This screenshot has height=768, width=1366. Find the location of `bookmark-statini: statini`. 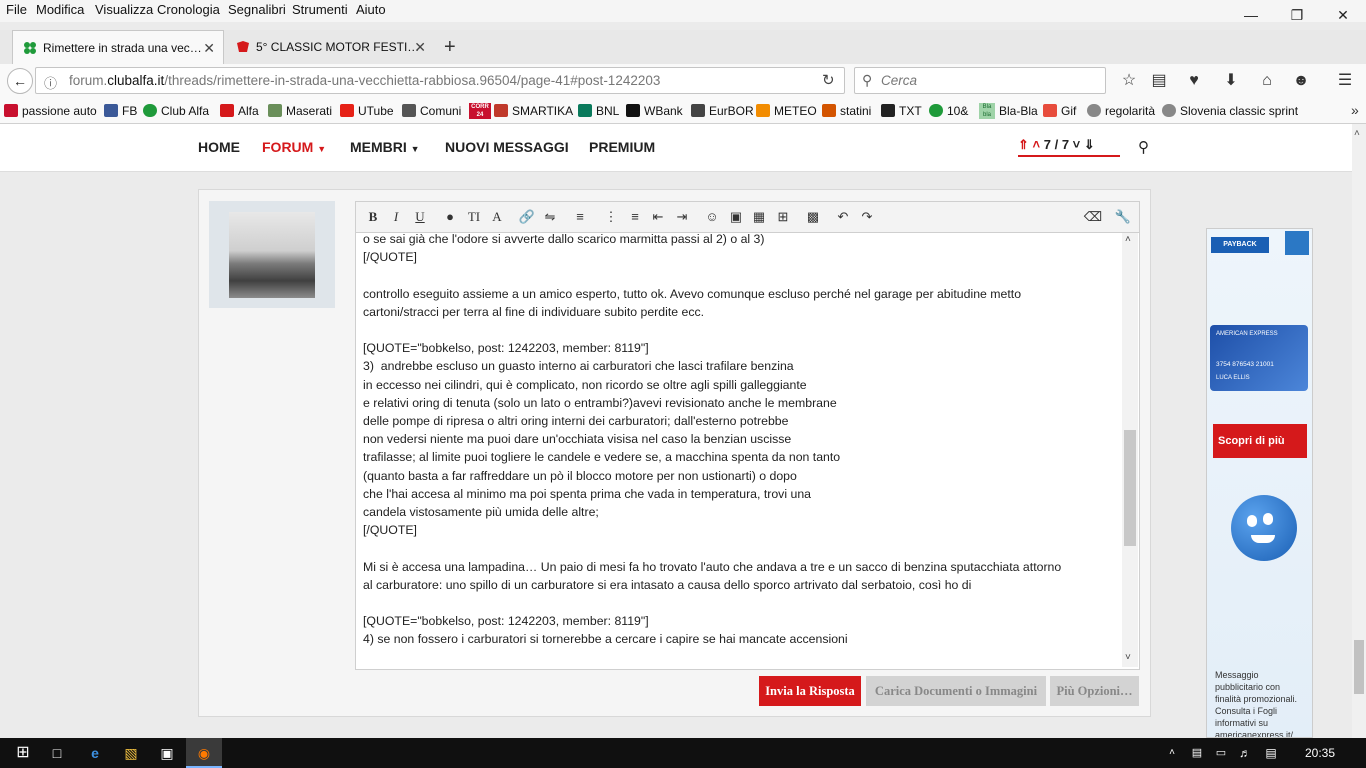

bookmark-statini: statini is located at coordinates (846, 111).